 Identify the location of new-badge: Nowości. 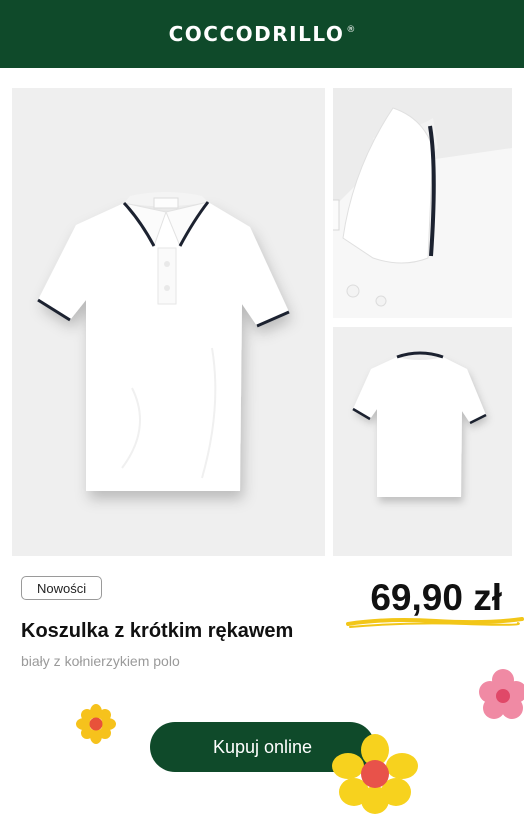
(62, 588).